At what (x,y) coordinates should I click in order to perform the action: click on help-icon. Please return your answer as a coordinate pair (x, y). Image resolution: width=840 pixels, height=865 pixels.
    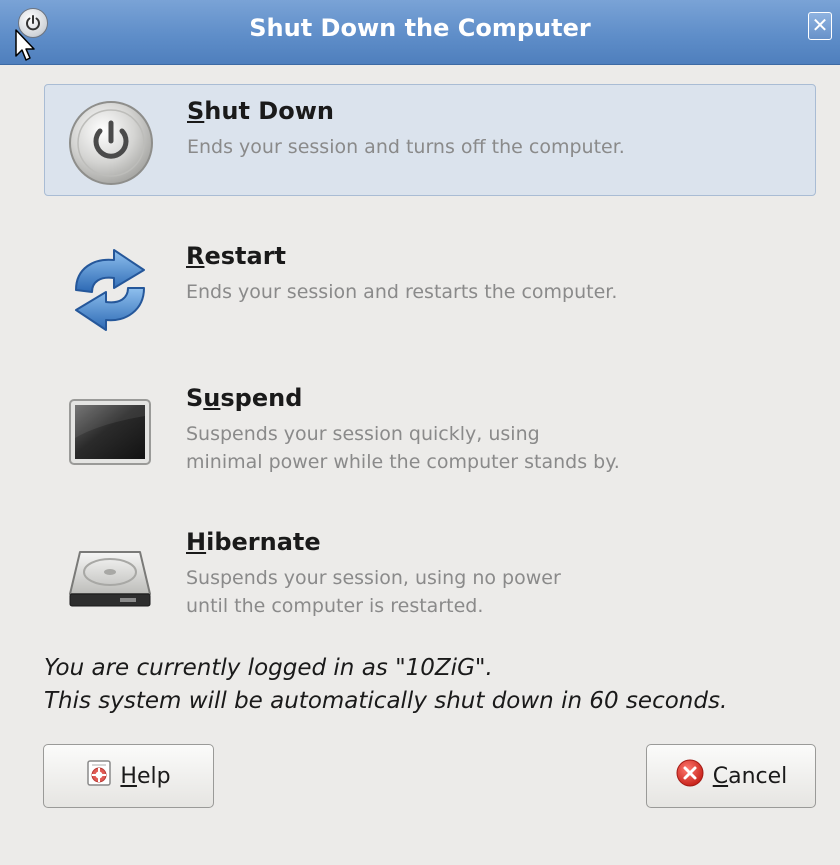
    Looking at the image, I should click on (99, 776).